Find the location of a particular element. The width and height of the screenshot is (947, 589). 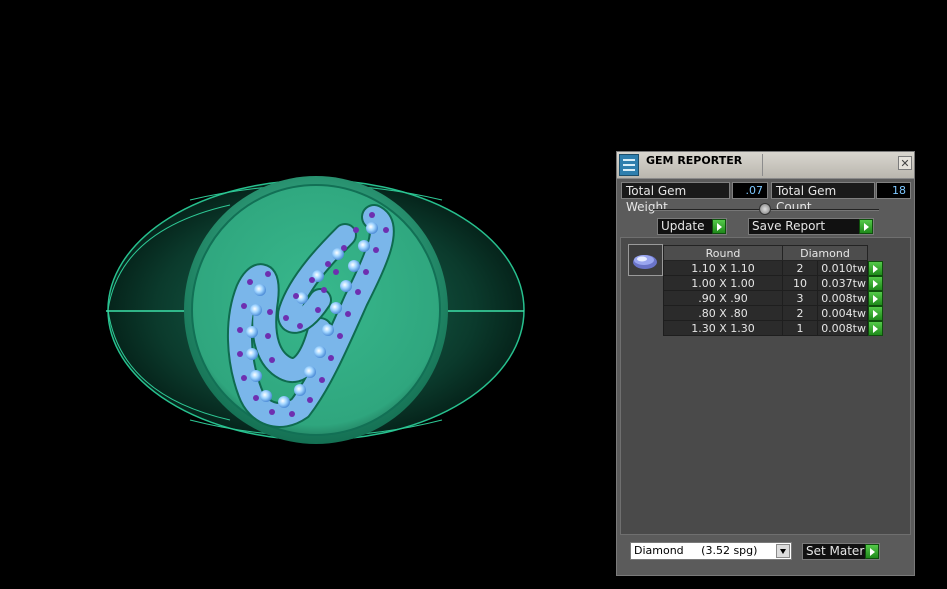

gem-size: .90 X .90 is located at coordinates (723, 298).